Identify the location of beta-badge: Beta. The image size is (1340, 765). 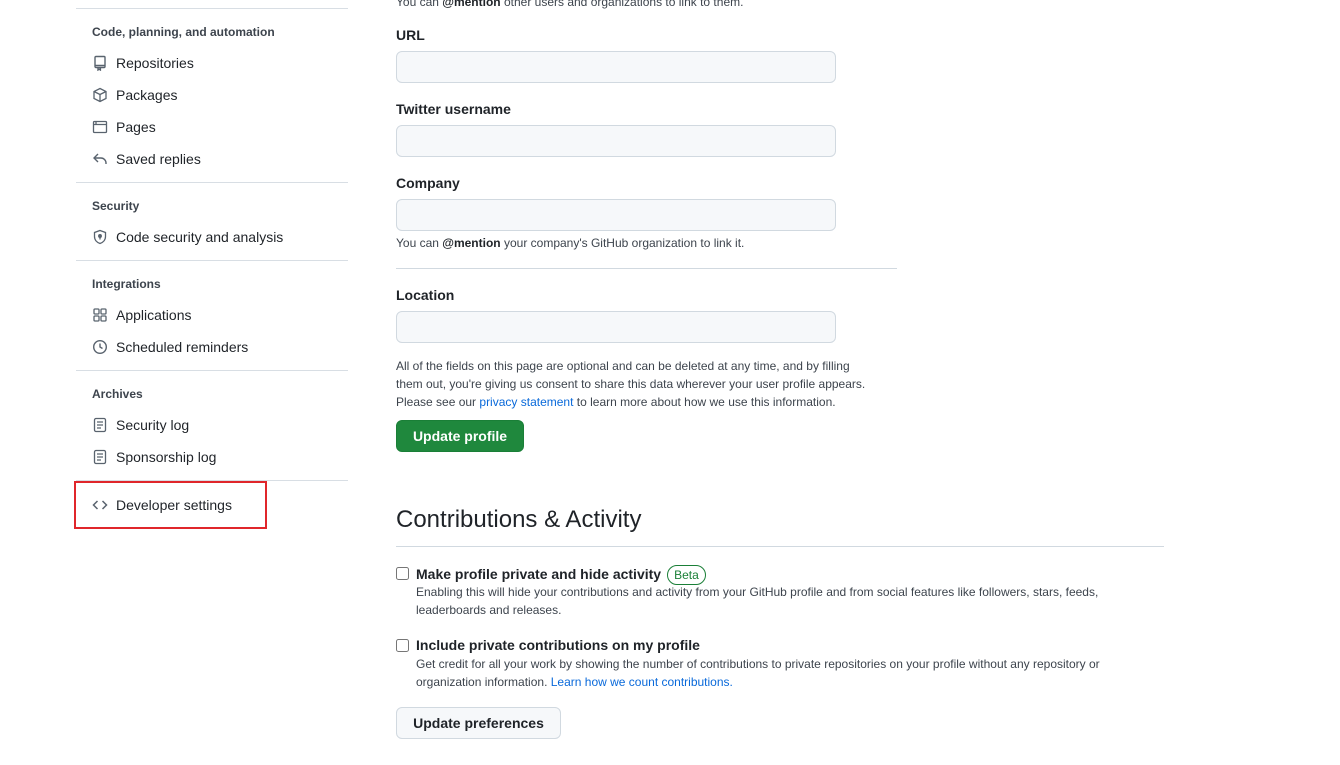
(686, 575).